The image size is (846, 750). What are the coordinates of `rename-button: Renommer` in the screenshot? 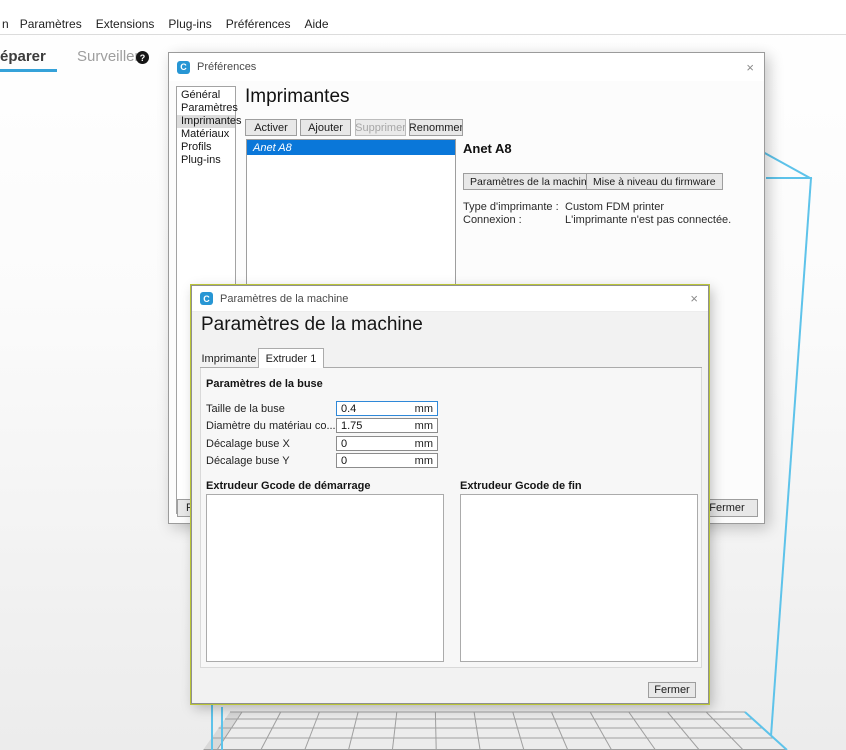 It's located at (436, 127).